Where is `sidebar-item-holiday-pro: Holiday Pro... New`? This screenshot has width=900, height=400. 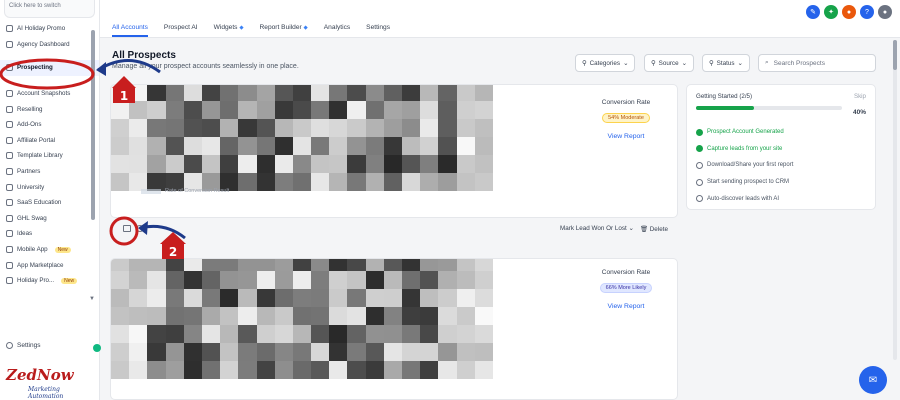 sidebar-item-holiday-pro: Holiday Pro... New is located at coordinates (49, 281).